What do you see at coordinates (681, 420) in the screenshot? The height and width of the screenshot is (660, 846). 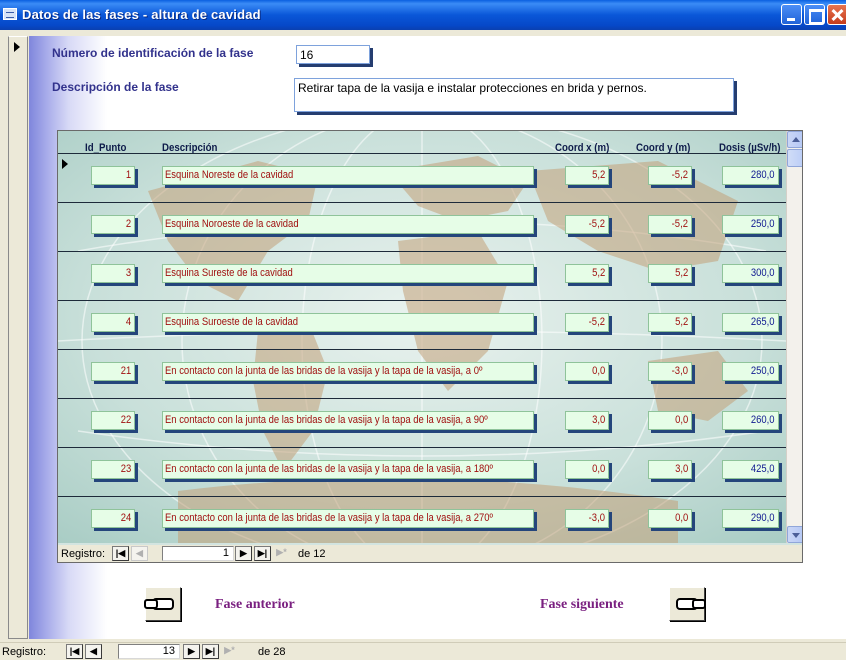 I see `cell-coord-y-text: 0,0` at bounding box center [681, 420].